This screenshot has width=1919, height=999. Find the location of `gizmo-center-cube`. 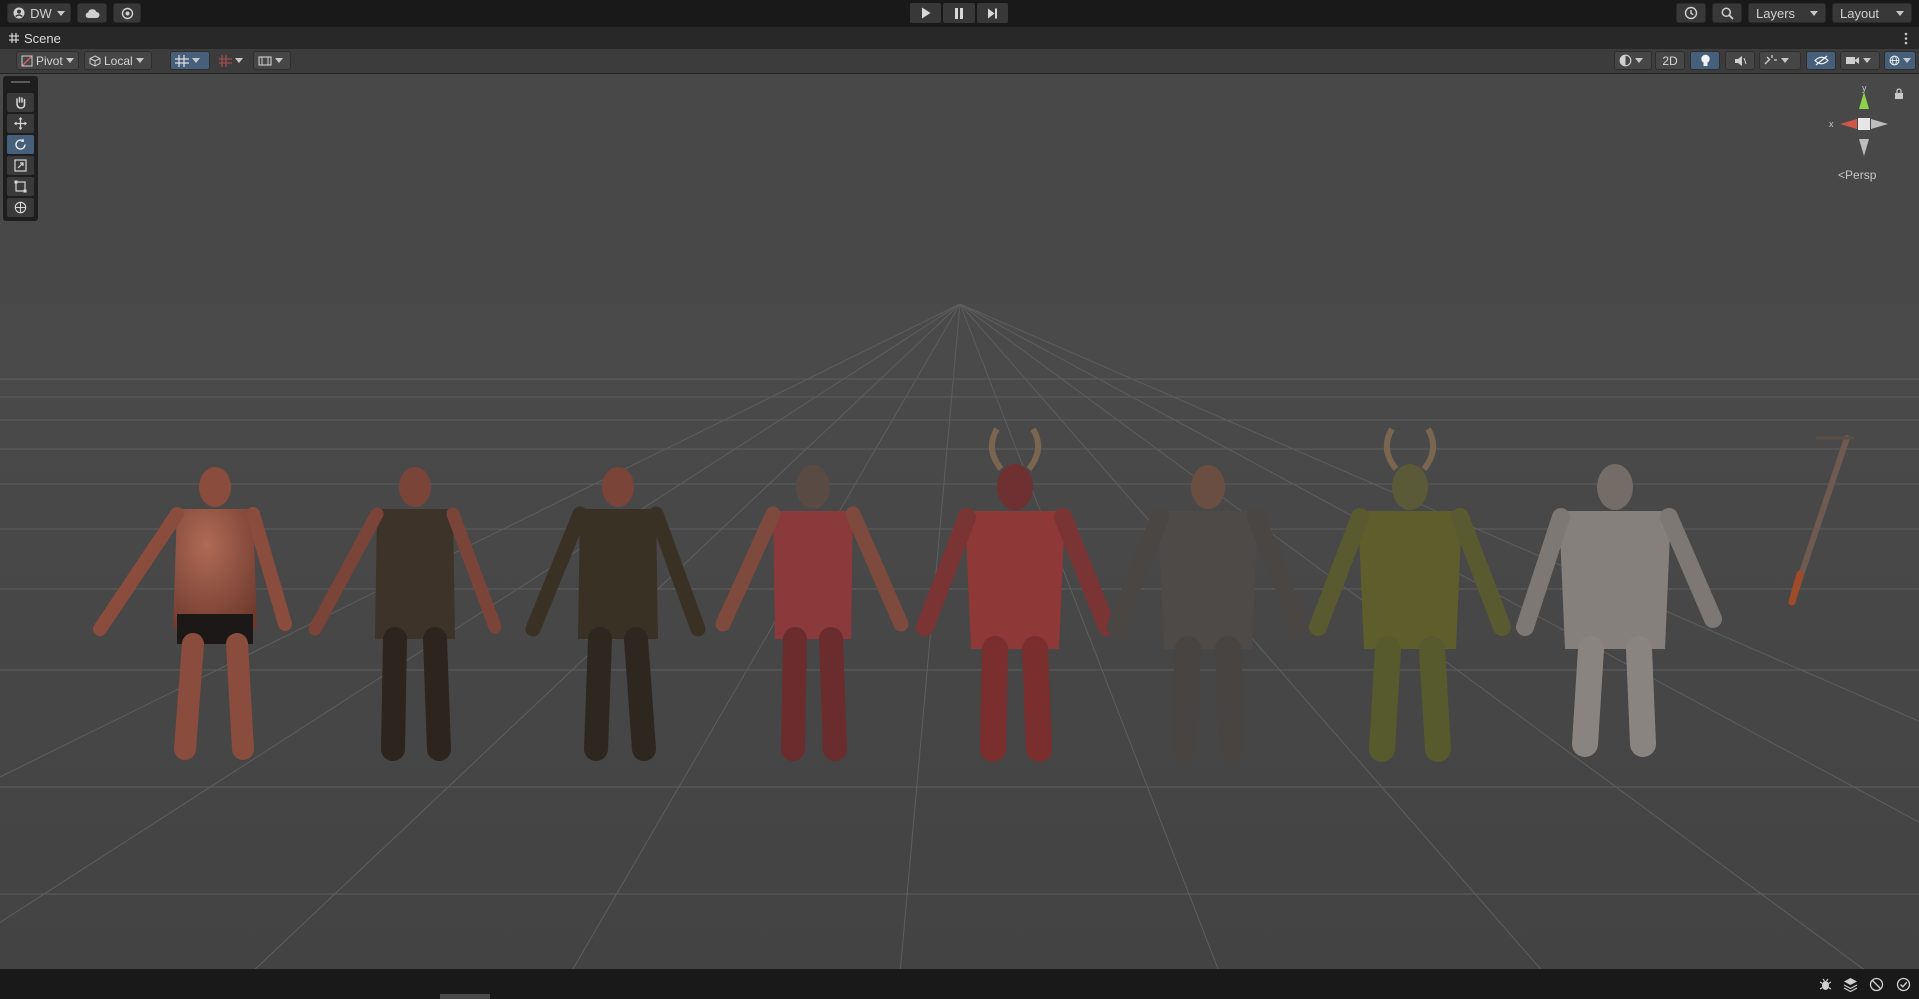

gizmo-center-cube is located at coordinates (1864, 124).